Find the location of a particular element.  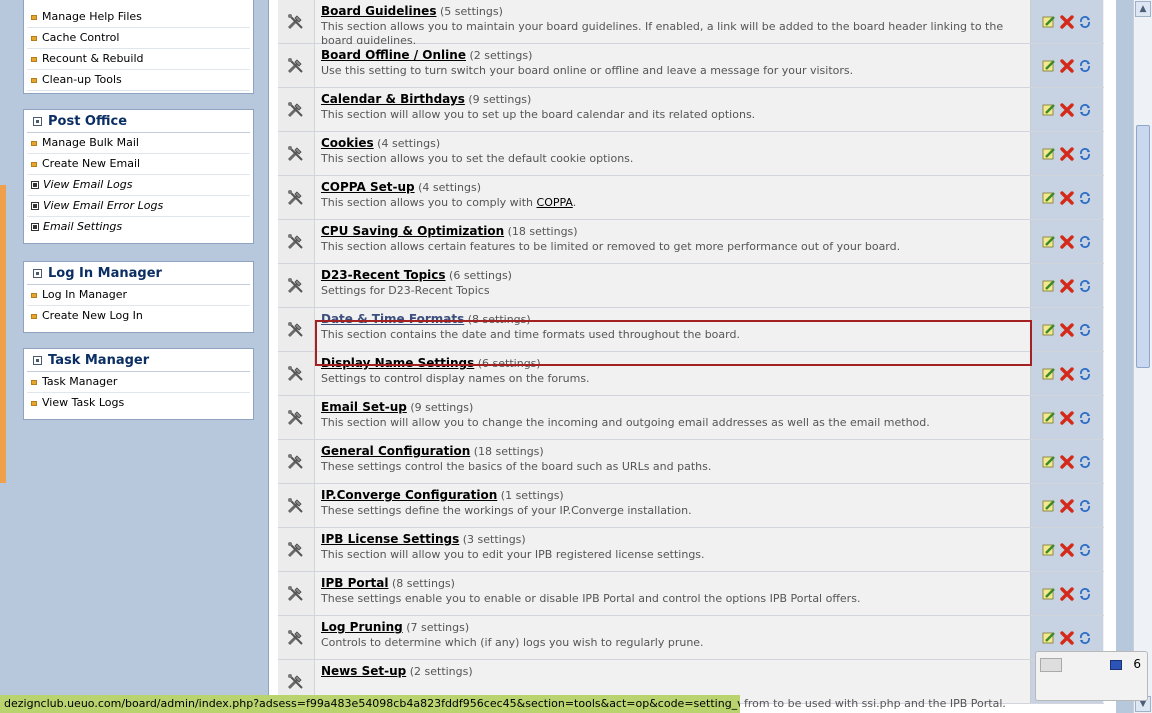

scroll-thumb is located at coordinates (1143, 246).